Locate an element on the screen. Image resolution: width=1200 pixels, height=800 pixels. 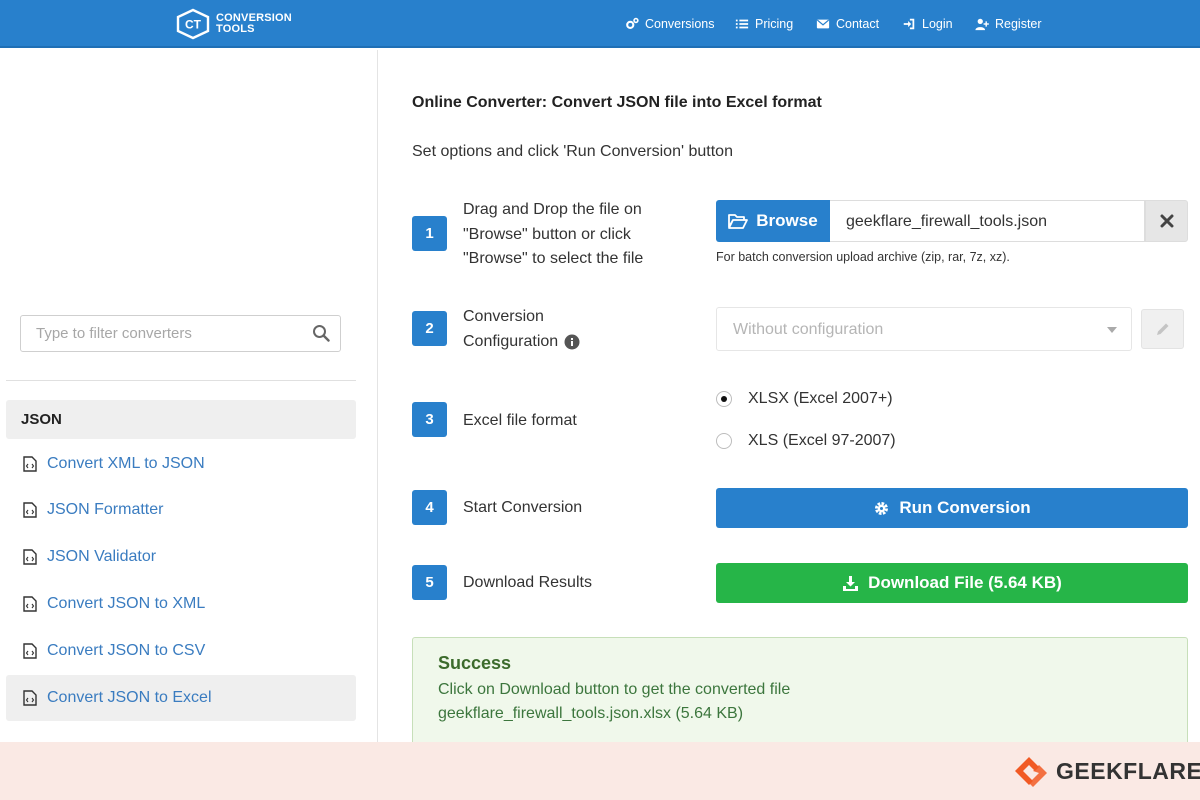
sidebar-item-label: JSON Validator is located at coordinates (102, 556).